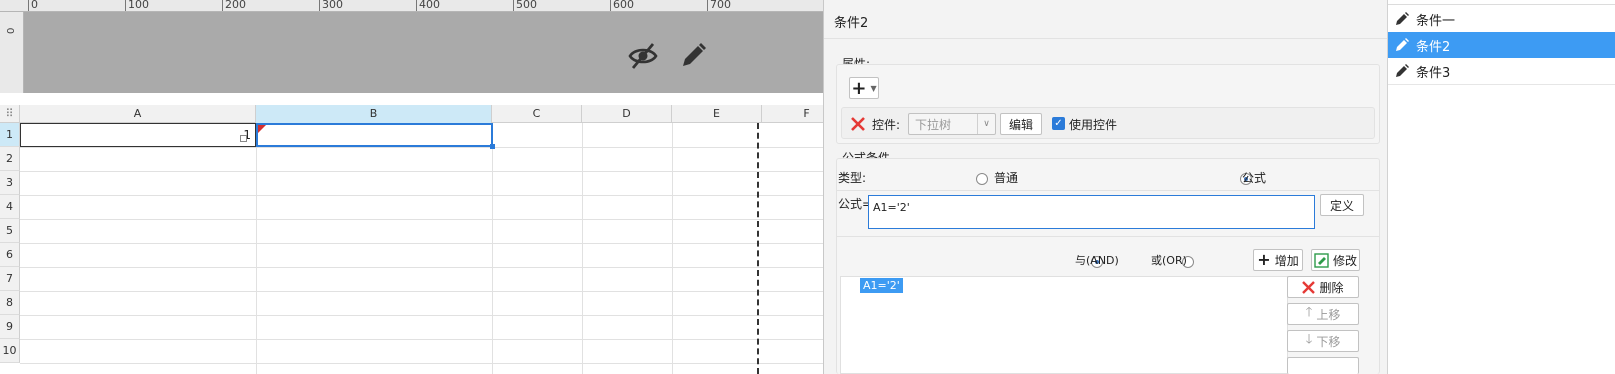 The height and width of the screenshot is (374, 1615). I want to click on modify-condition-button: 修改, so click(1335, 260).